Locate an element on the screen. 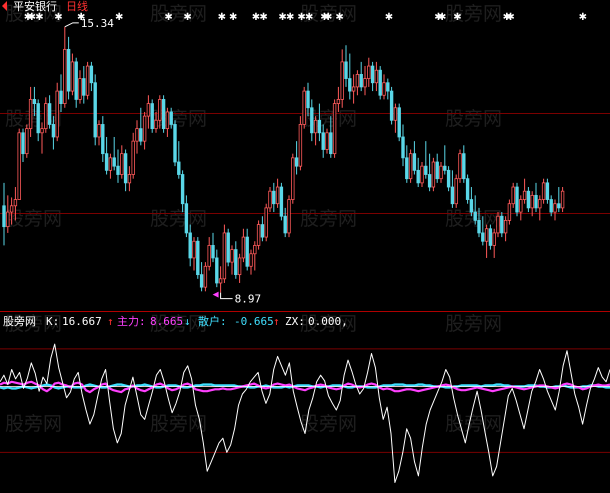 Image resolution: width=610 pixels, height=493 pixels. k-arrow-up-icon: ↑ is located at coordinates (110, 321).